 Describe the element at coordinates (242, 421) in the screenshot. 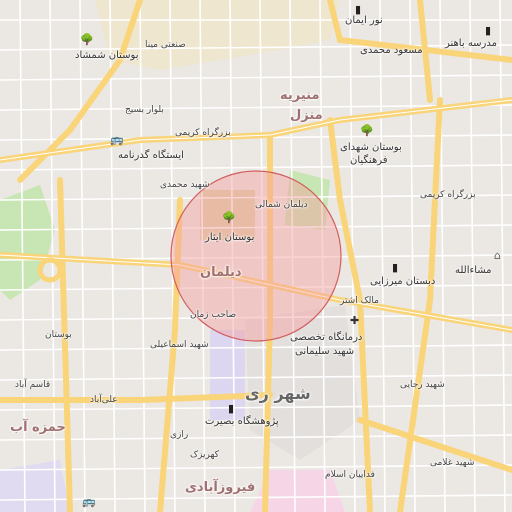

I see `label-pazhooheshgah: پژوهشگاه بصیرت` at that location.